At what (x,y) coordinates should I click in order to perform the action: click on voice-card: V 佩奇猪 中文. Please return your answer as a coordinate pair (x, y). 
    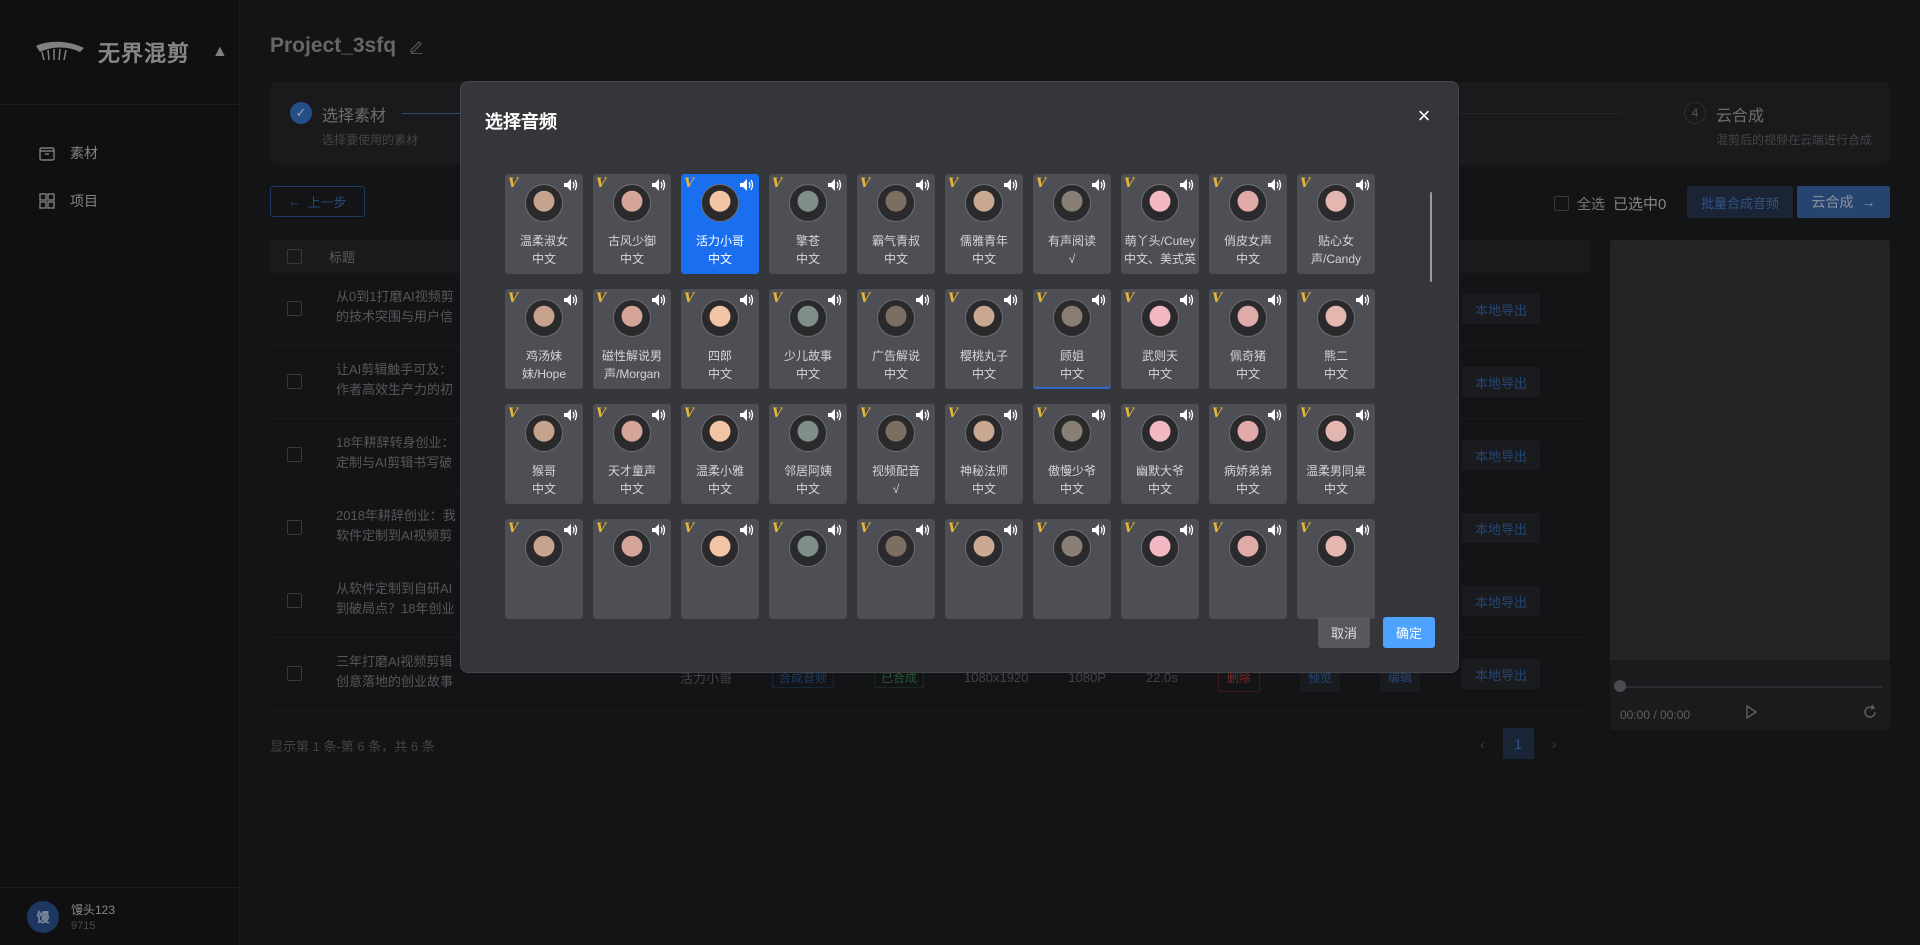
    Looking at the image, I should click on (1248, 339).